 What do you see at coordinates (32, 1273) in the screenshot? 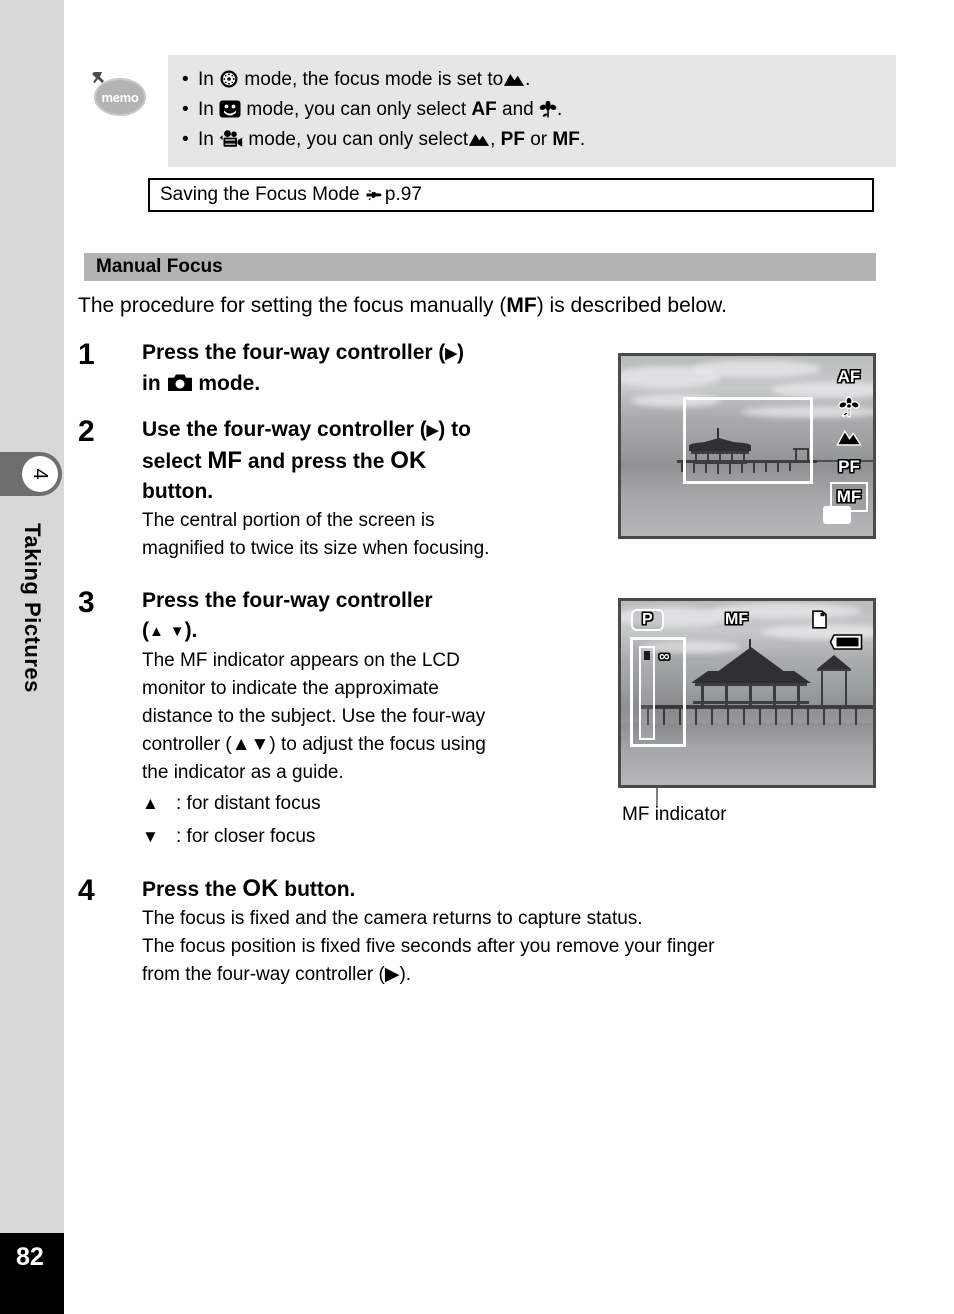
I see `page-number-block: 82` at bounding box center [32, 1273].